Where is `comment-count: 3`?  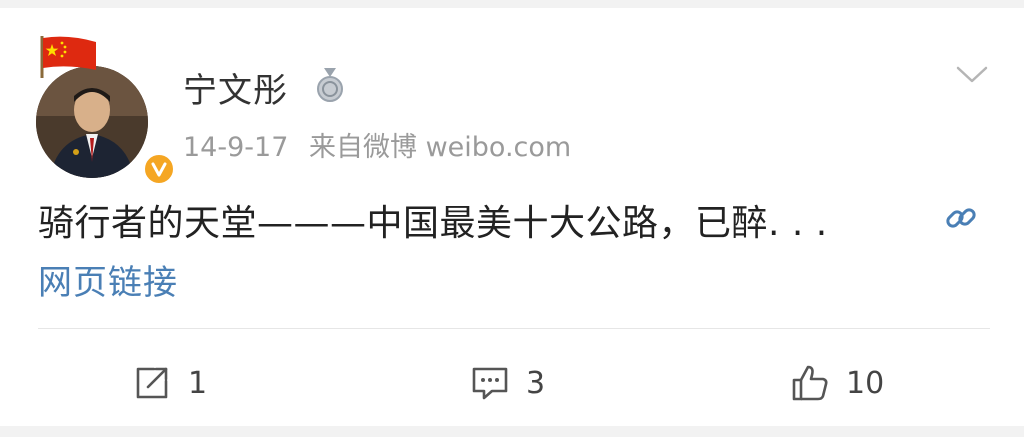 comment-count: 3 is located at coordinates (536, 383).